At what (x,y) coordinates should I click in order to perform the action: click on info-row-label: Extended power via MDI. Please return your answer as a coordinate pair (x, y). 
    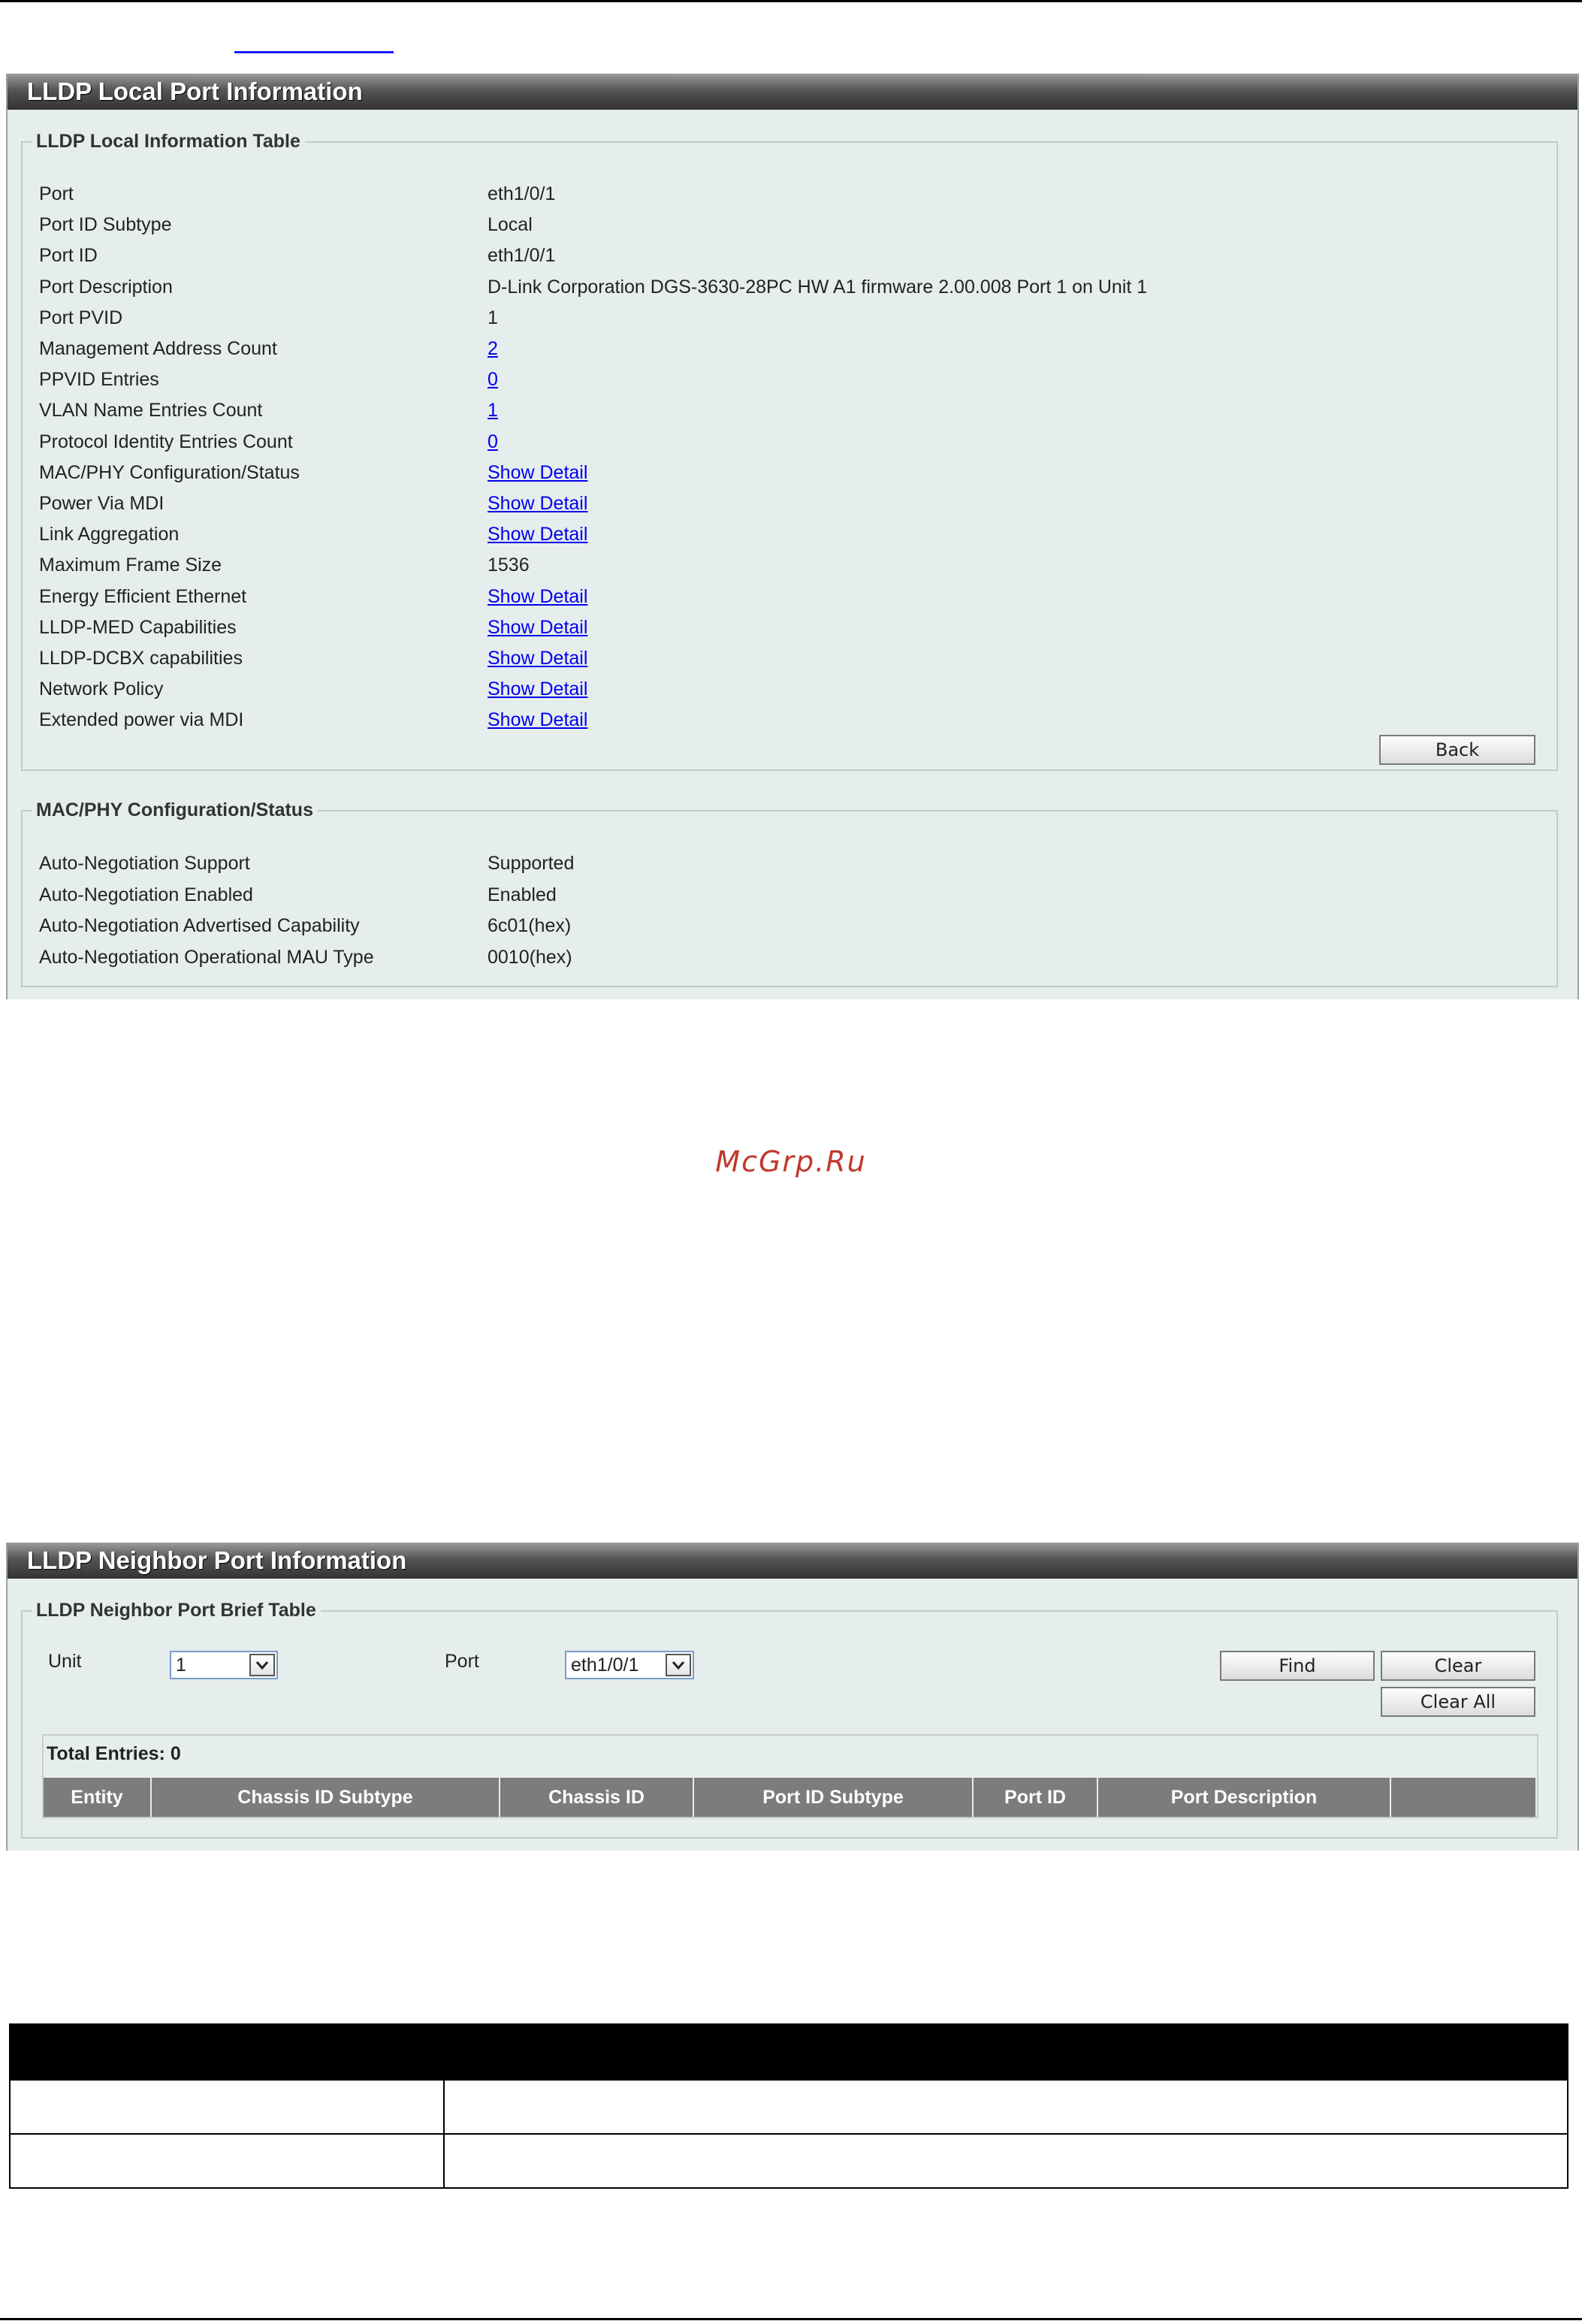
    Looking at the image, I should click on (141, 720).